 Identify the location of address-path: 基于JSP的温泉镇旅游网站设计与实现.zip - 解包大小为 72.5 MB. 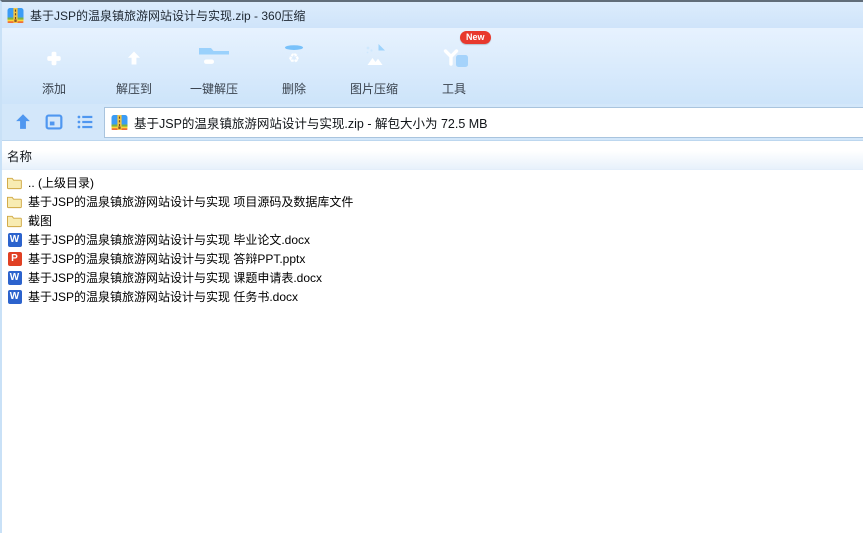
(311, 123).